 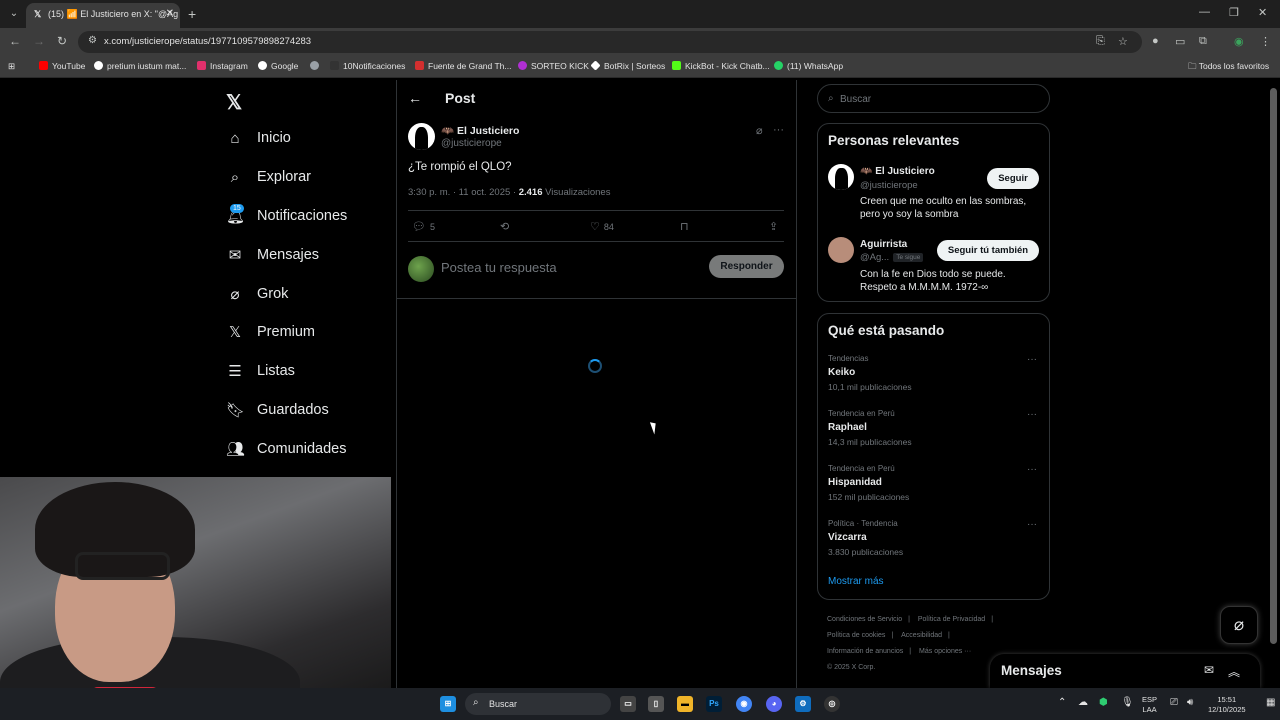 What do you see at coordinates (1239, 41) in the screenshot?
I see `profile-avatar-icon: ◉` at bounding box center [1239, 41].